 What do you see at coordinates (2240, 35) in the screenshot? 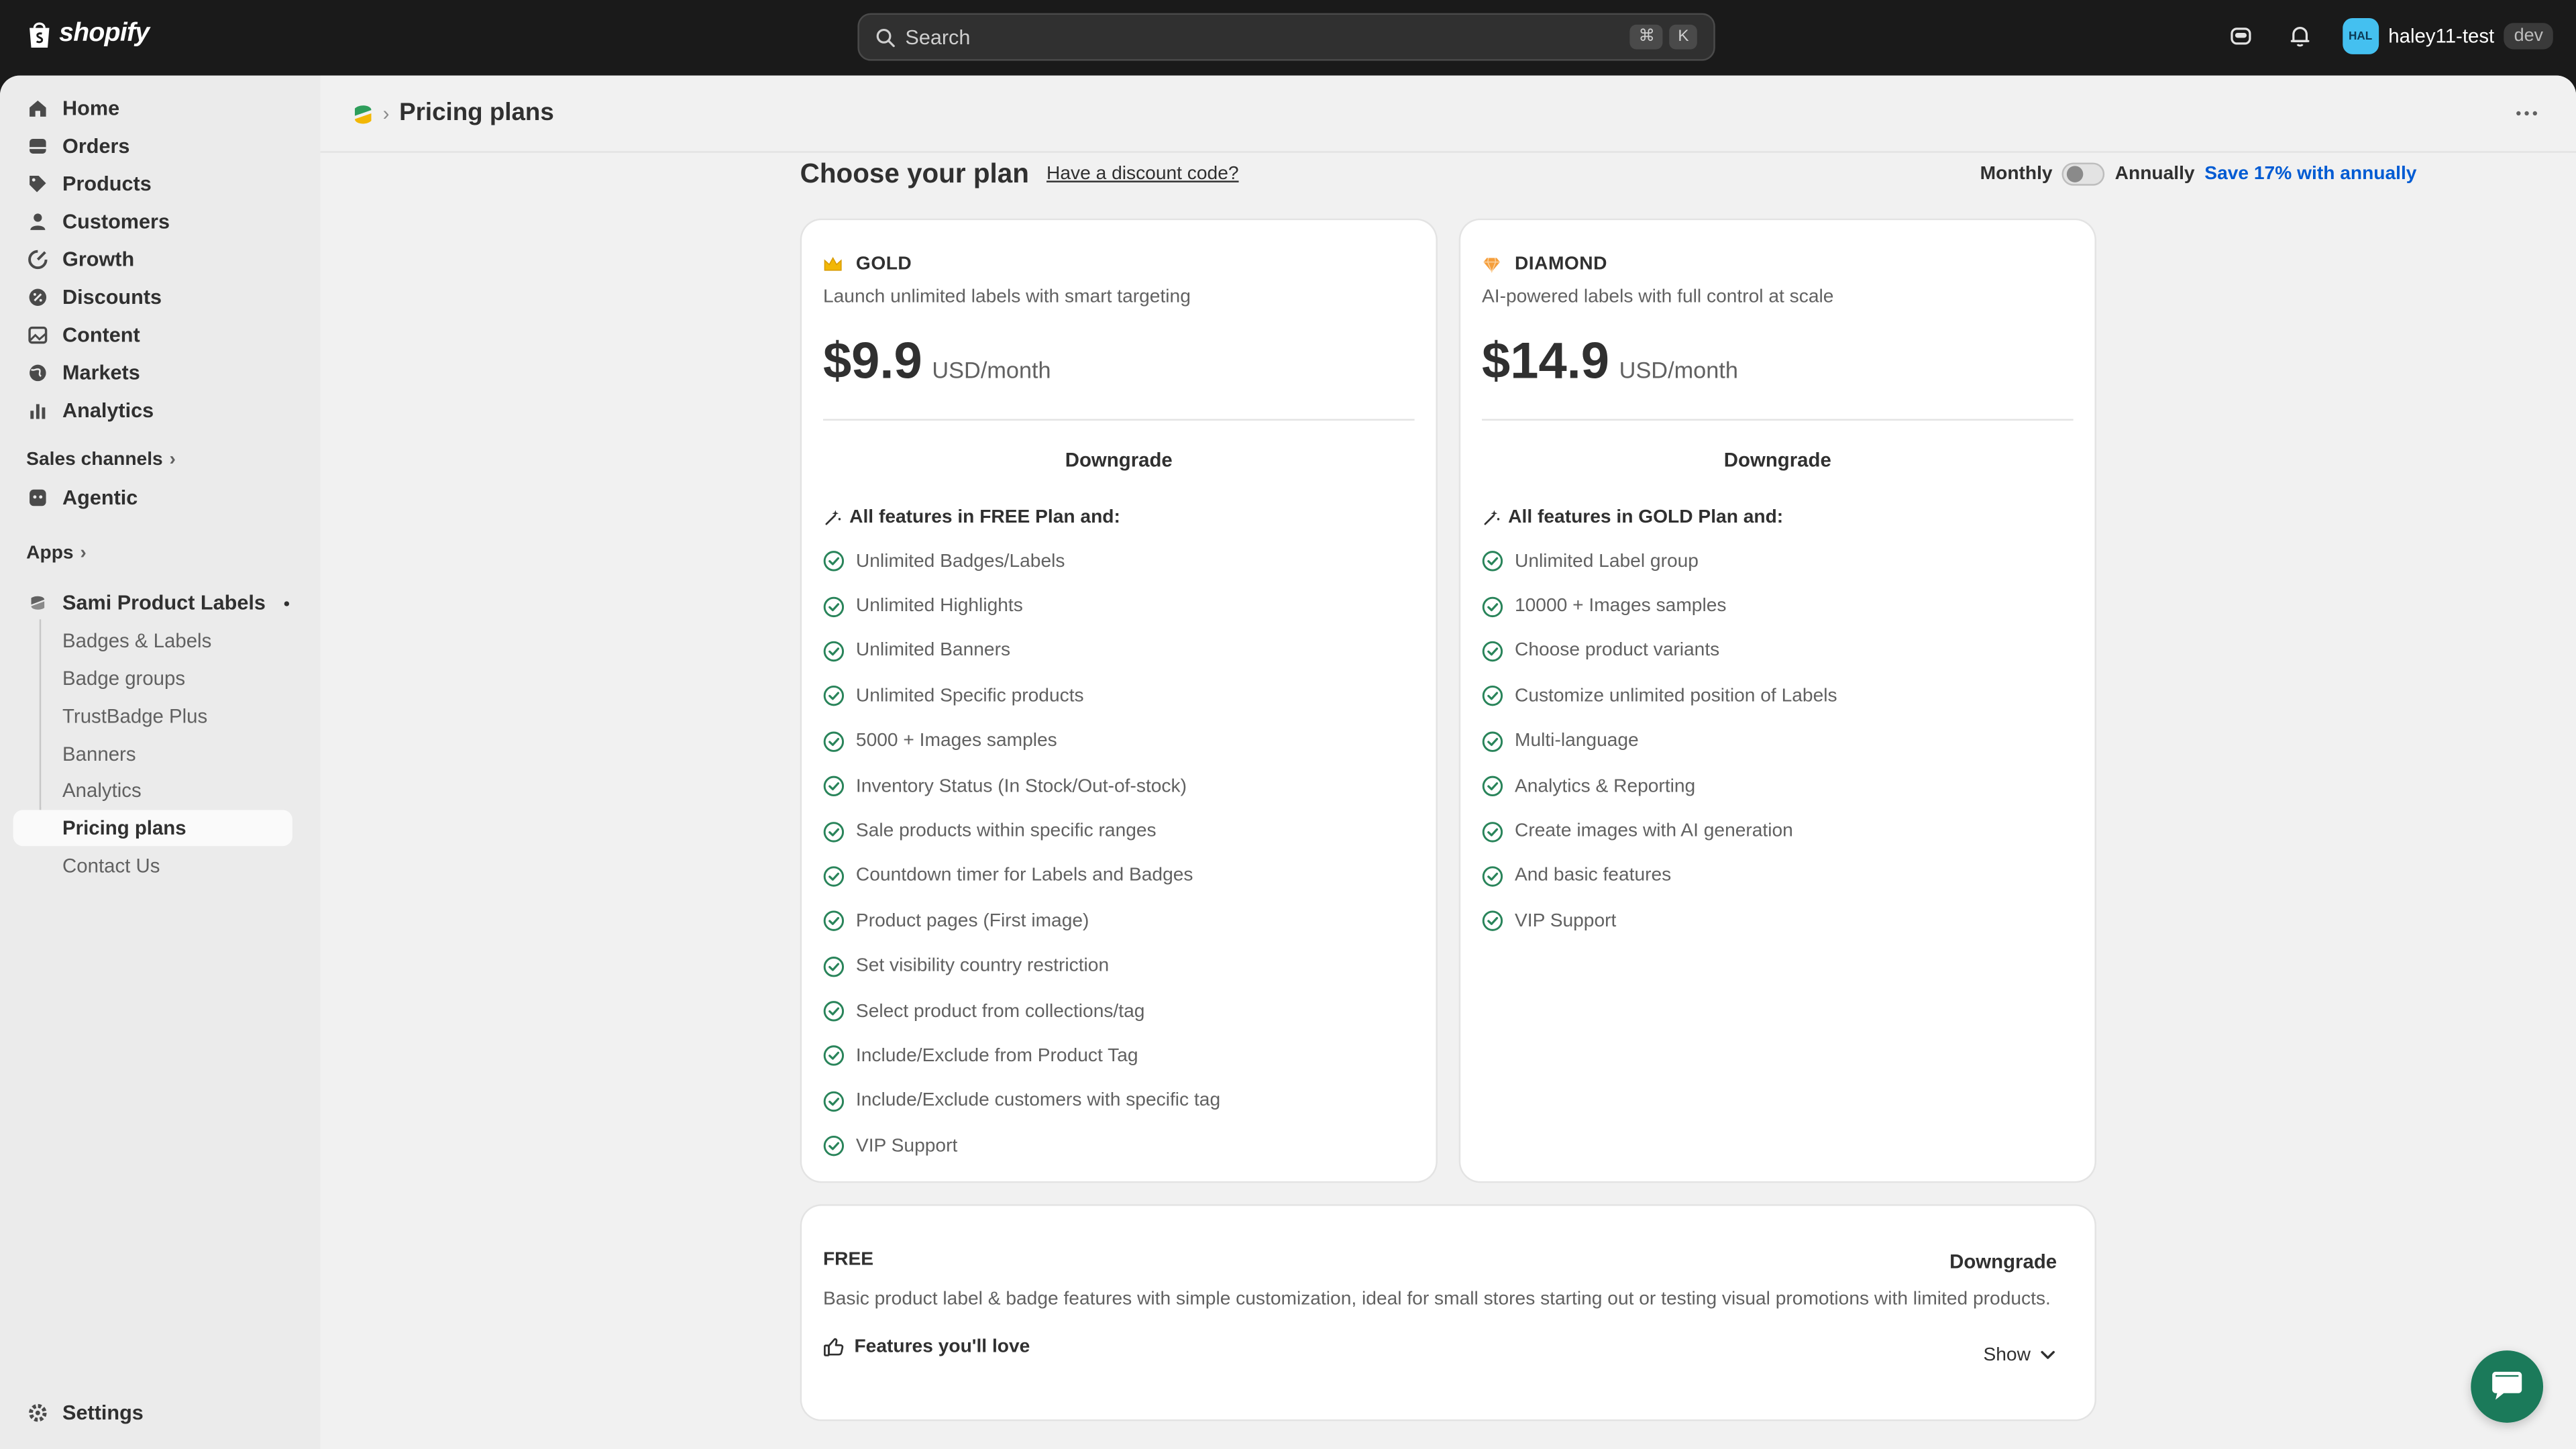
I see `sidekick-button` at bounding box center [2240, 35].